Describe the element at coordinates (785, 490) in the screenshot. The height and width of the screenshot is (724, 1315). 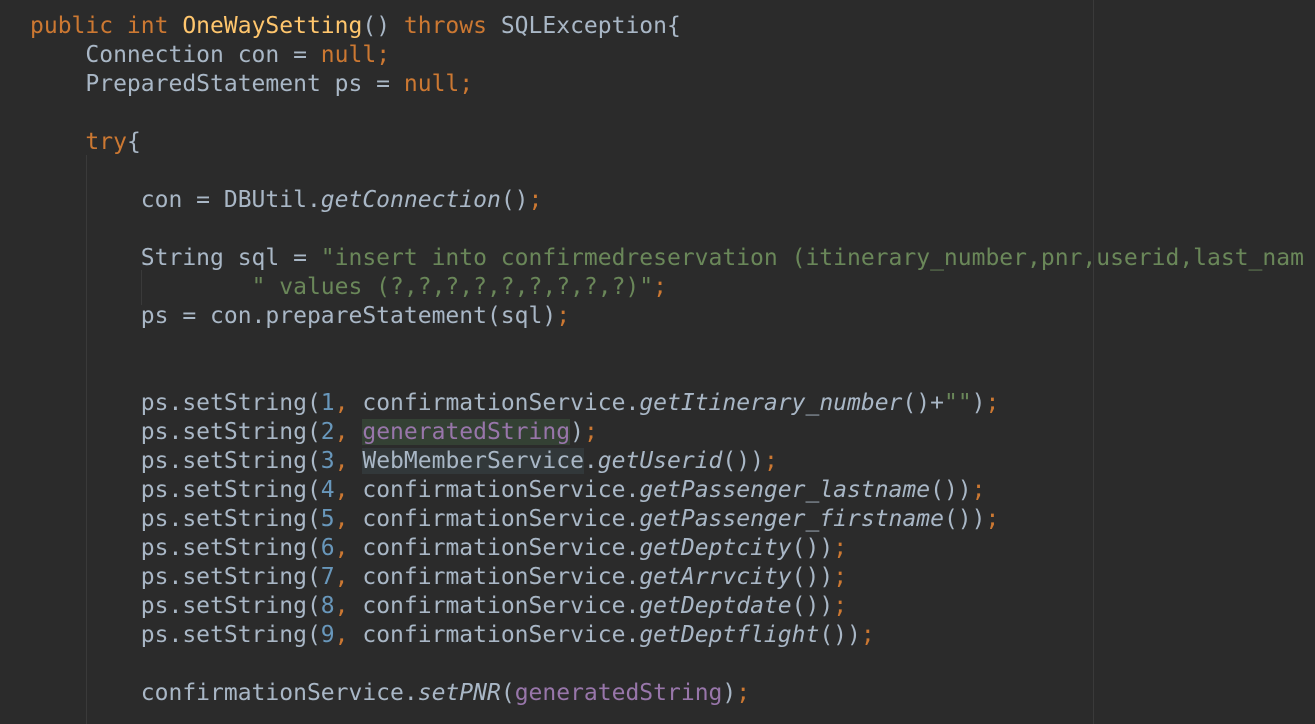
I see `code-token: getPassenger_lastname` at that location.